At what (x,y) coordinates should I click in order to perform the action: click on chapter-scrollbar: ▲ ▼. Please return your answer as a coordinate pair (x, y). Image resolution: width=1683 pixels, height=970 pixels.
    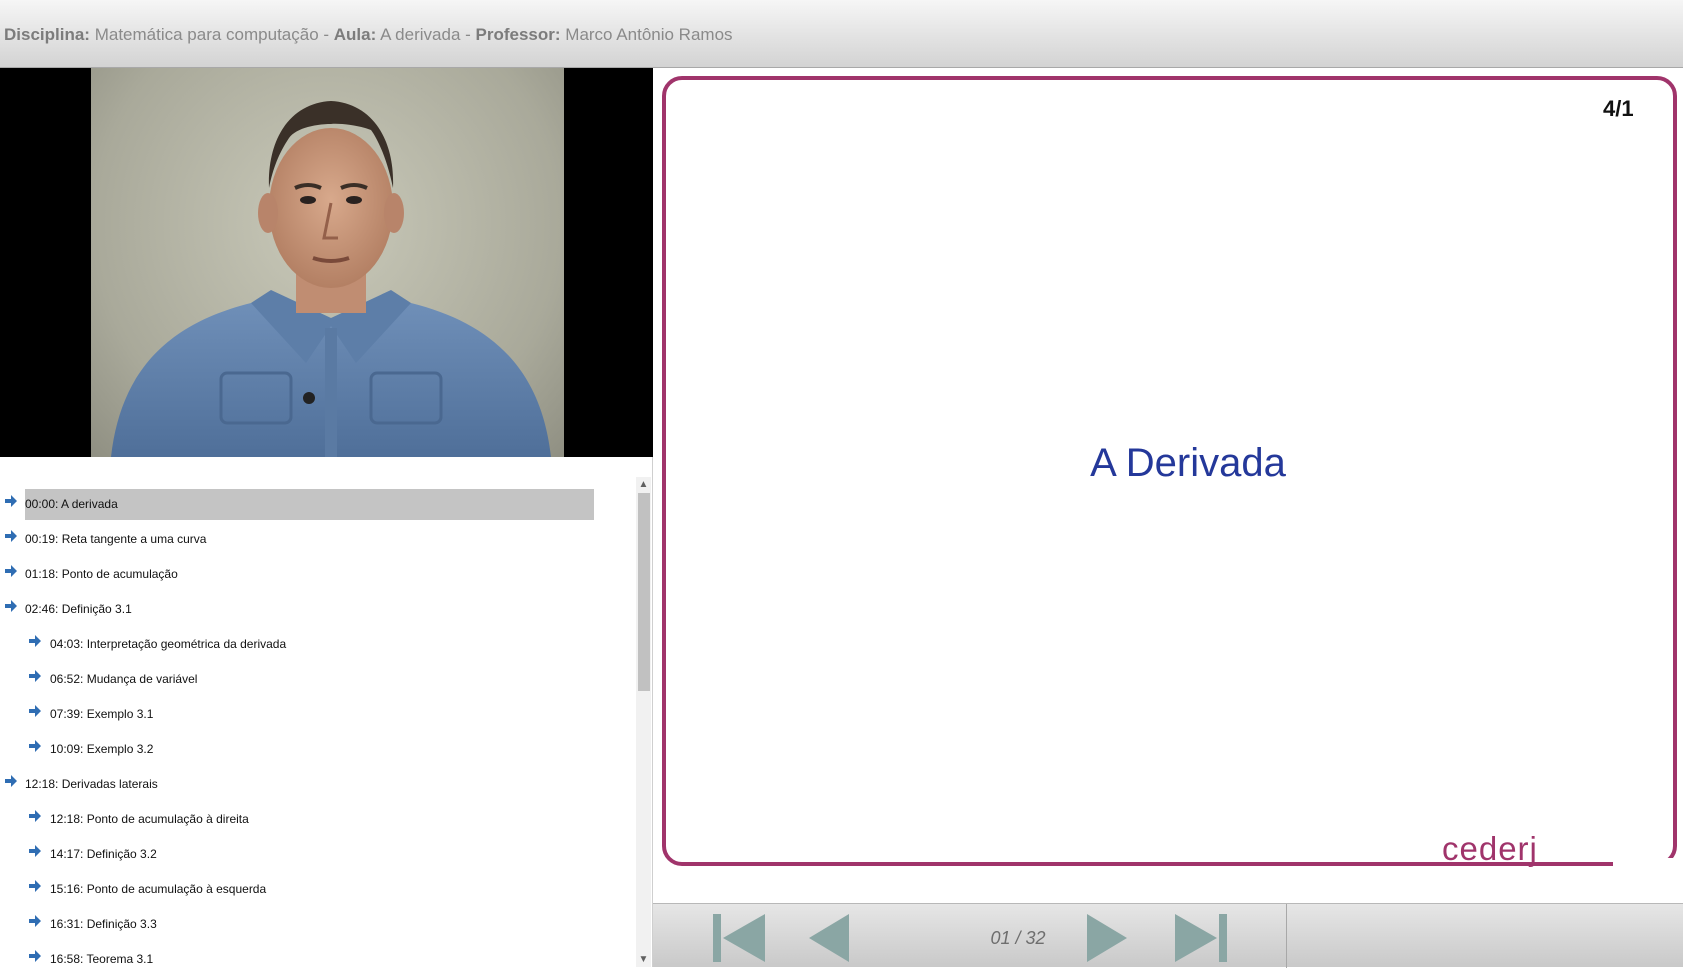
    Looking at the image, I should click on (643, 722).